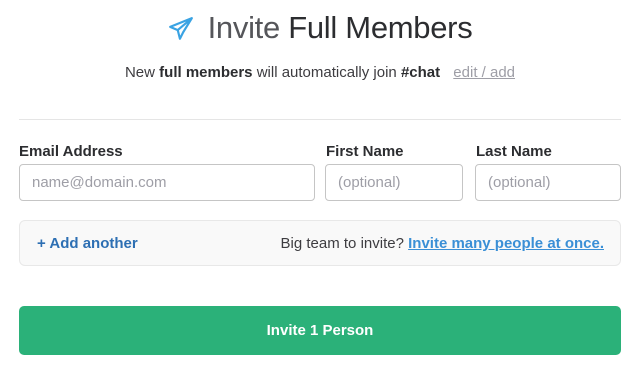 This screenshot has width=640, height=372. What do you see at coordinates (87, 243) in the screenshot?
I see `add-another-button: + Add another` at bounding box center [87, 243].